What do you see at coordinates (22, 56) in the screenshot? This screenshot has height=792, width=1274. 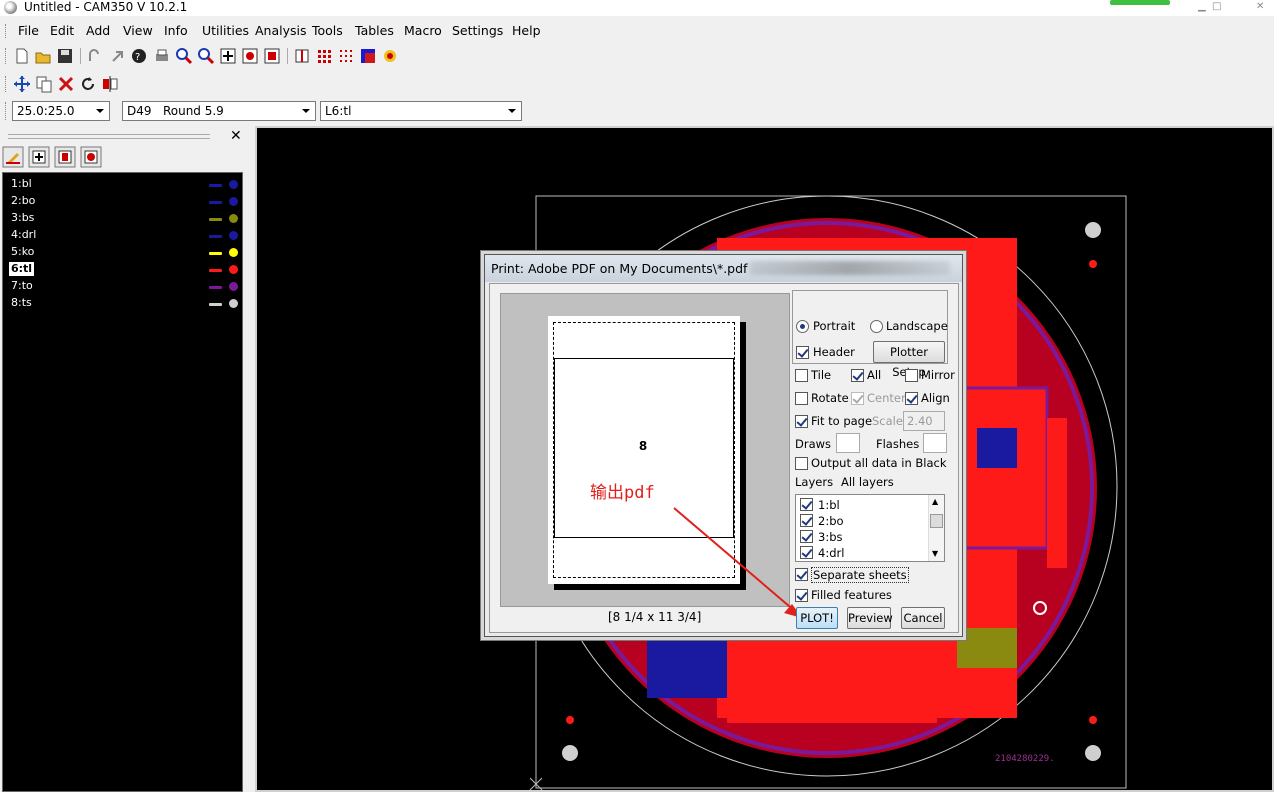 I see `new-file-icon` at bounding box center [22, 56].